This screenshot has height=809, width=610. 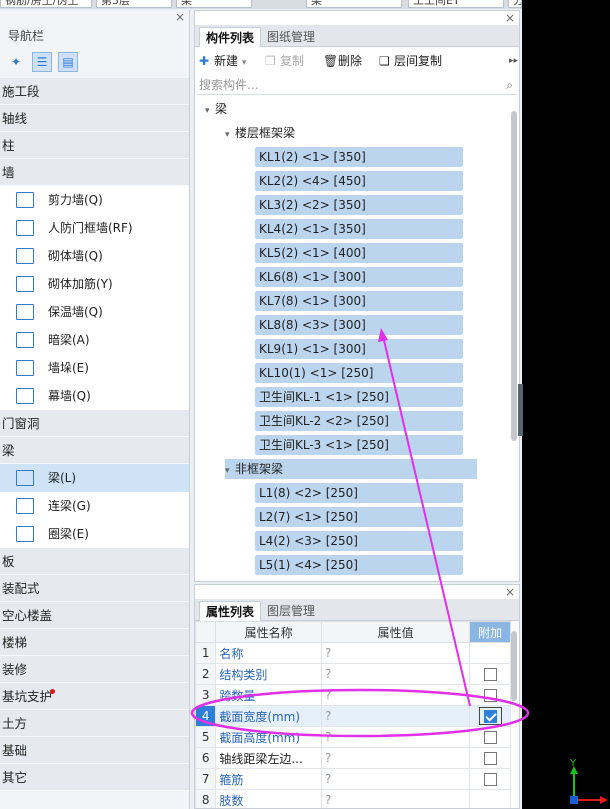 I want to click on tab-component-list: 构件列表, so click(x=230, y=37).